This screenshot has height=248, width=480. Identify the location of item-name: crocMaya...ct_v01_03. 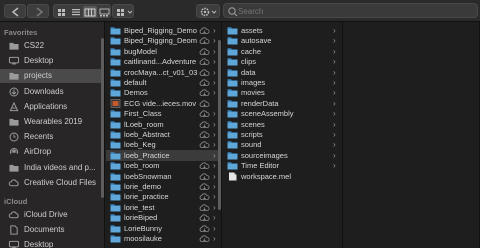
(161, 72).